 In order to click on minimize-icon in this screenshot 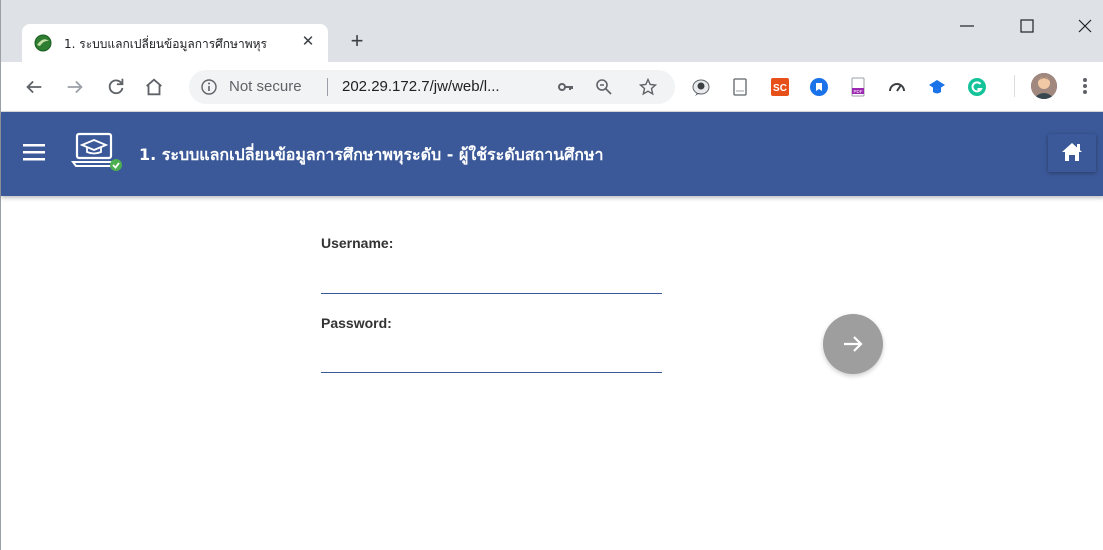, I will do `click(967, 26)`.